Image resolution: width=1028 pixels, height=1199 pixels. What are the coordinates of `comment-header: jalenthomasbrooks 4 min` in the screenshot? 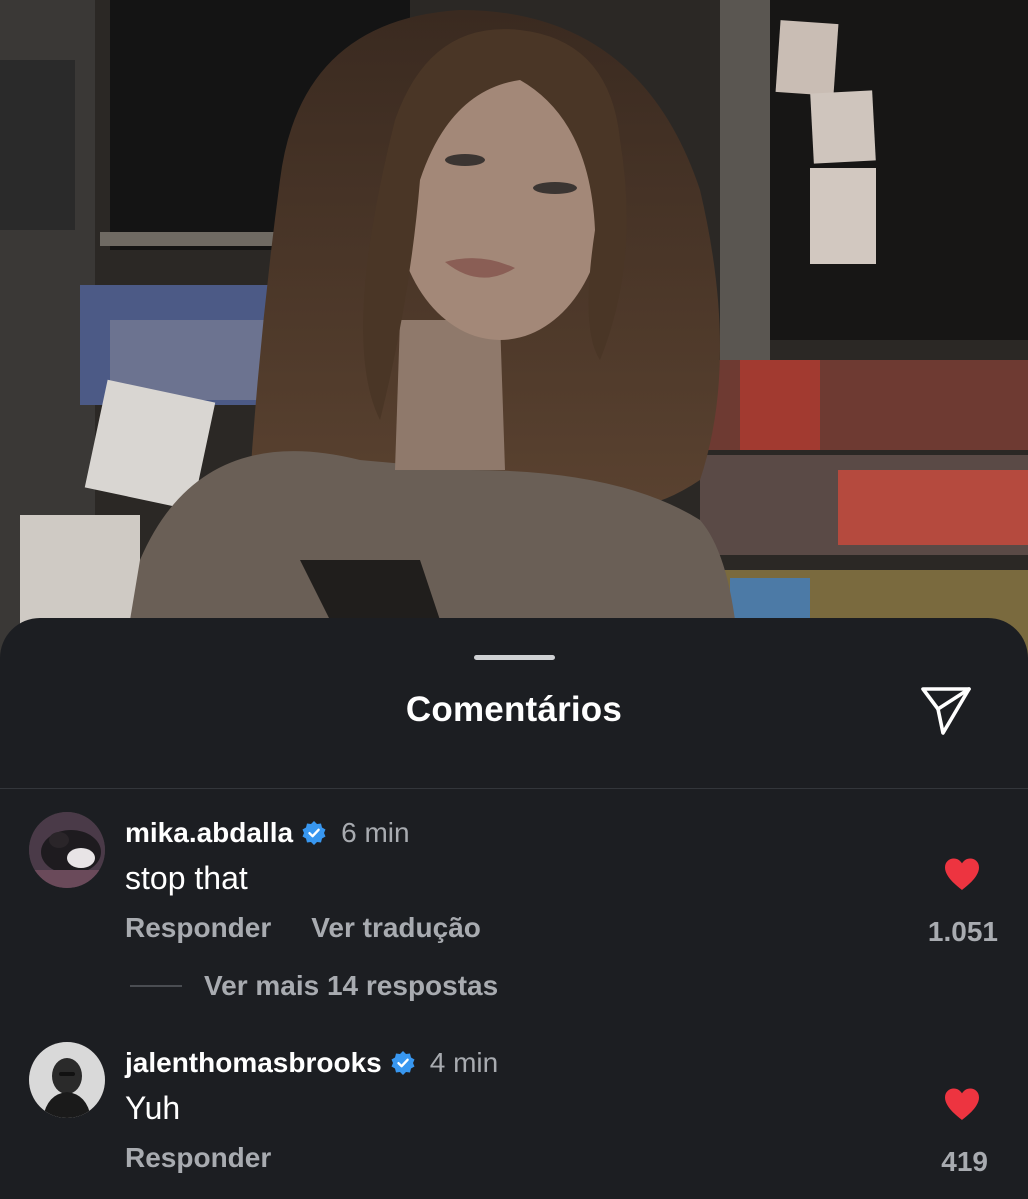 It's located at (311, 1063).